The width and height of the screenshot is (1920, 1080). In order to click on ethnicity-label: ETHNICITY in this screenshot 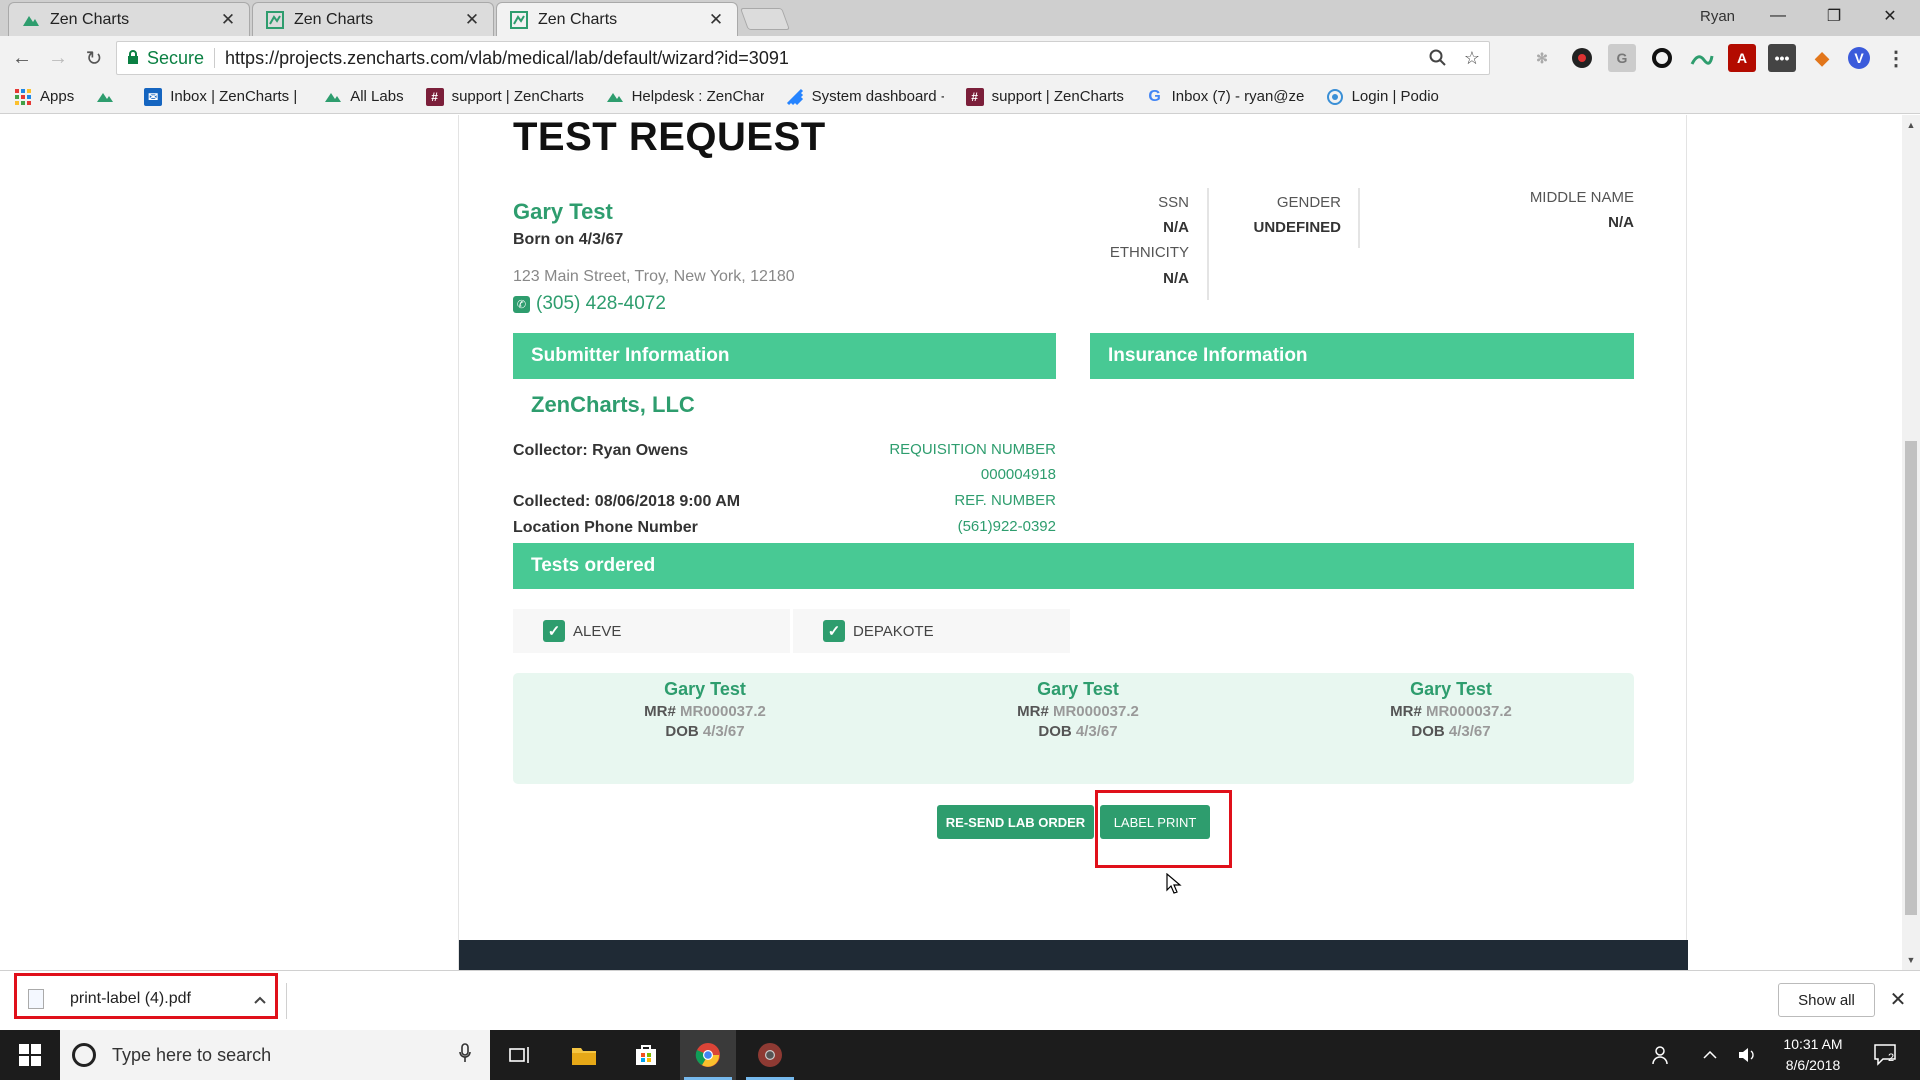, I will do `click(1149, 252)`.